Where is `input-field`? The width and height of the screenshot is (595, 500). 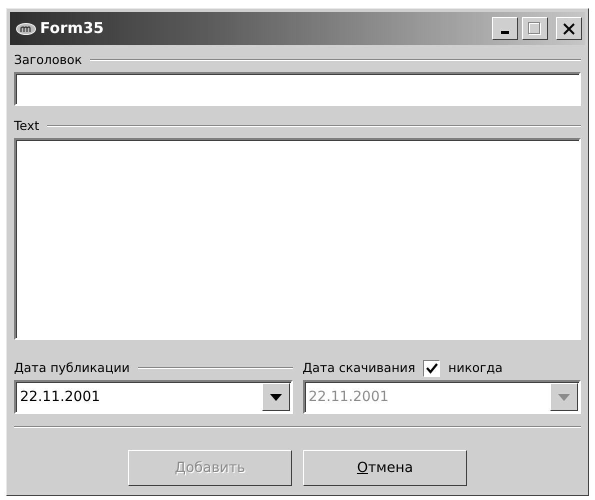
input-field is located at coordinates (297, 89).